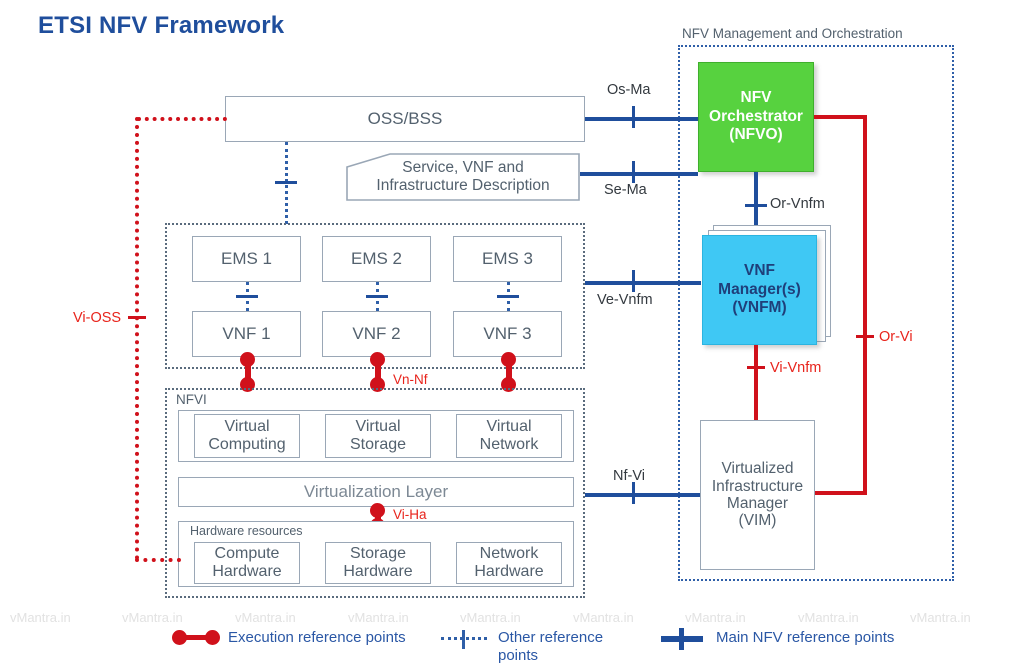 The image size is (1024, 670). What do you see at coordinates (756, 367) in the screenshot?
I see `vi-vnfm-tick` at bounding box center [756, 367].